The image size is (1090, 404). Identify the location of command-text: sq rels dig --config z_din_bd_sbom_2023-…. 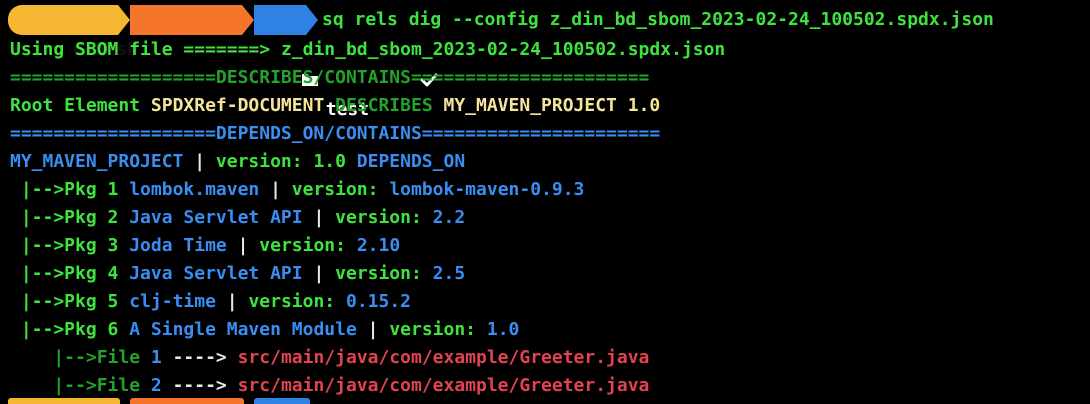
(658, 19).